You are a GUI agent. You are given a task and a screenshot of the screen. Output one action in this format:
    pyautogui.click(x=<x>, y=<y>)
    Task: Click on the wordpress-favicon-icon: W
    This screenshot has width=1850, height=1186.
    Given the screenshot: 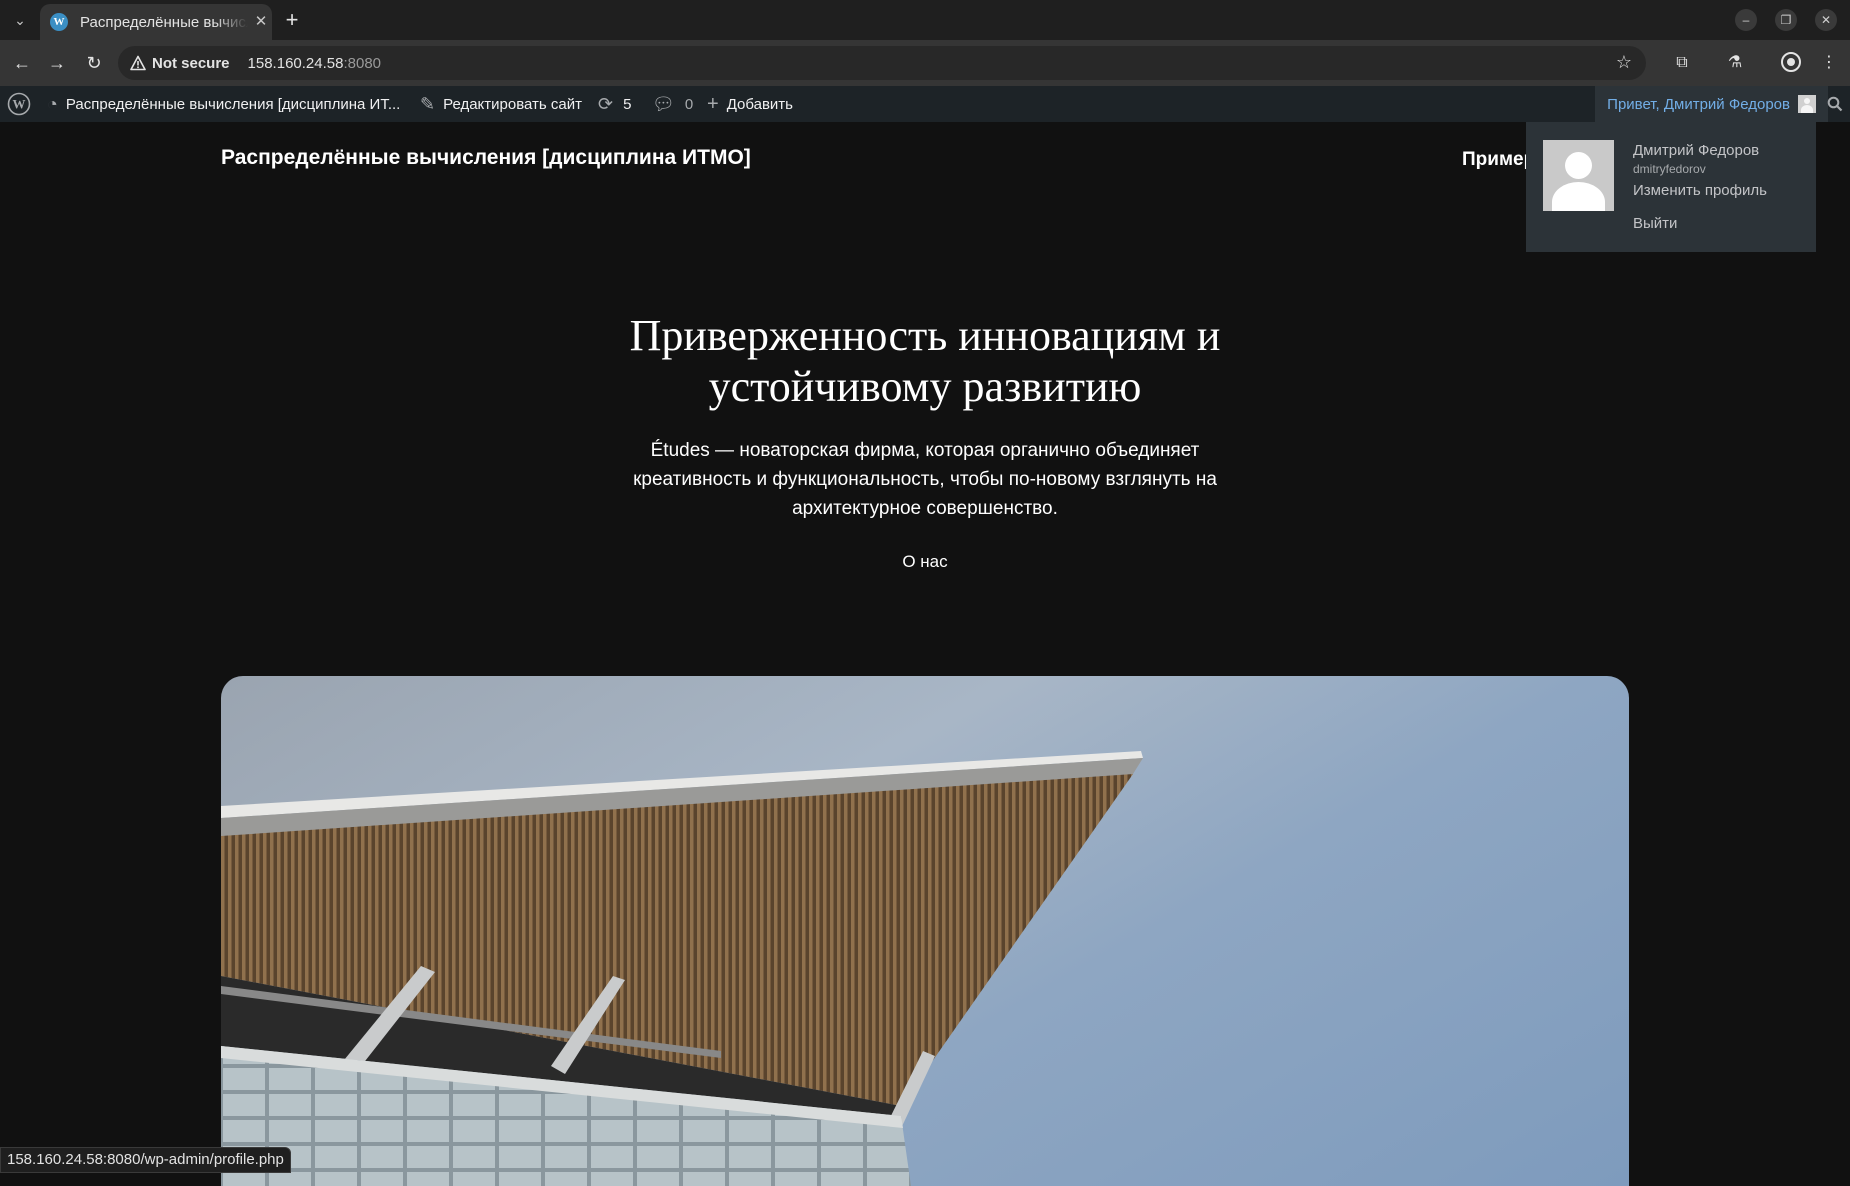 What is the action you would take?
    pyautogui.click(x=59, y=22)
    